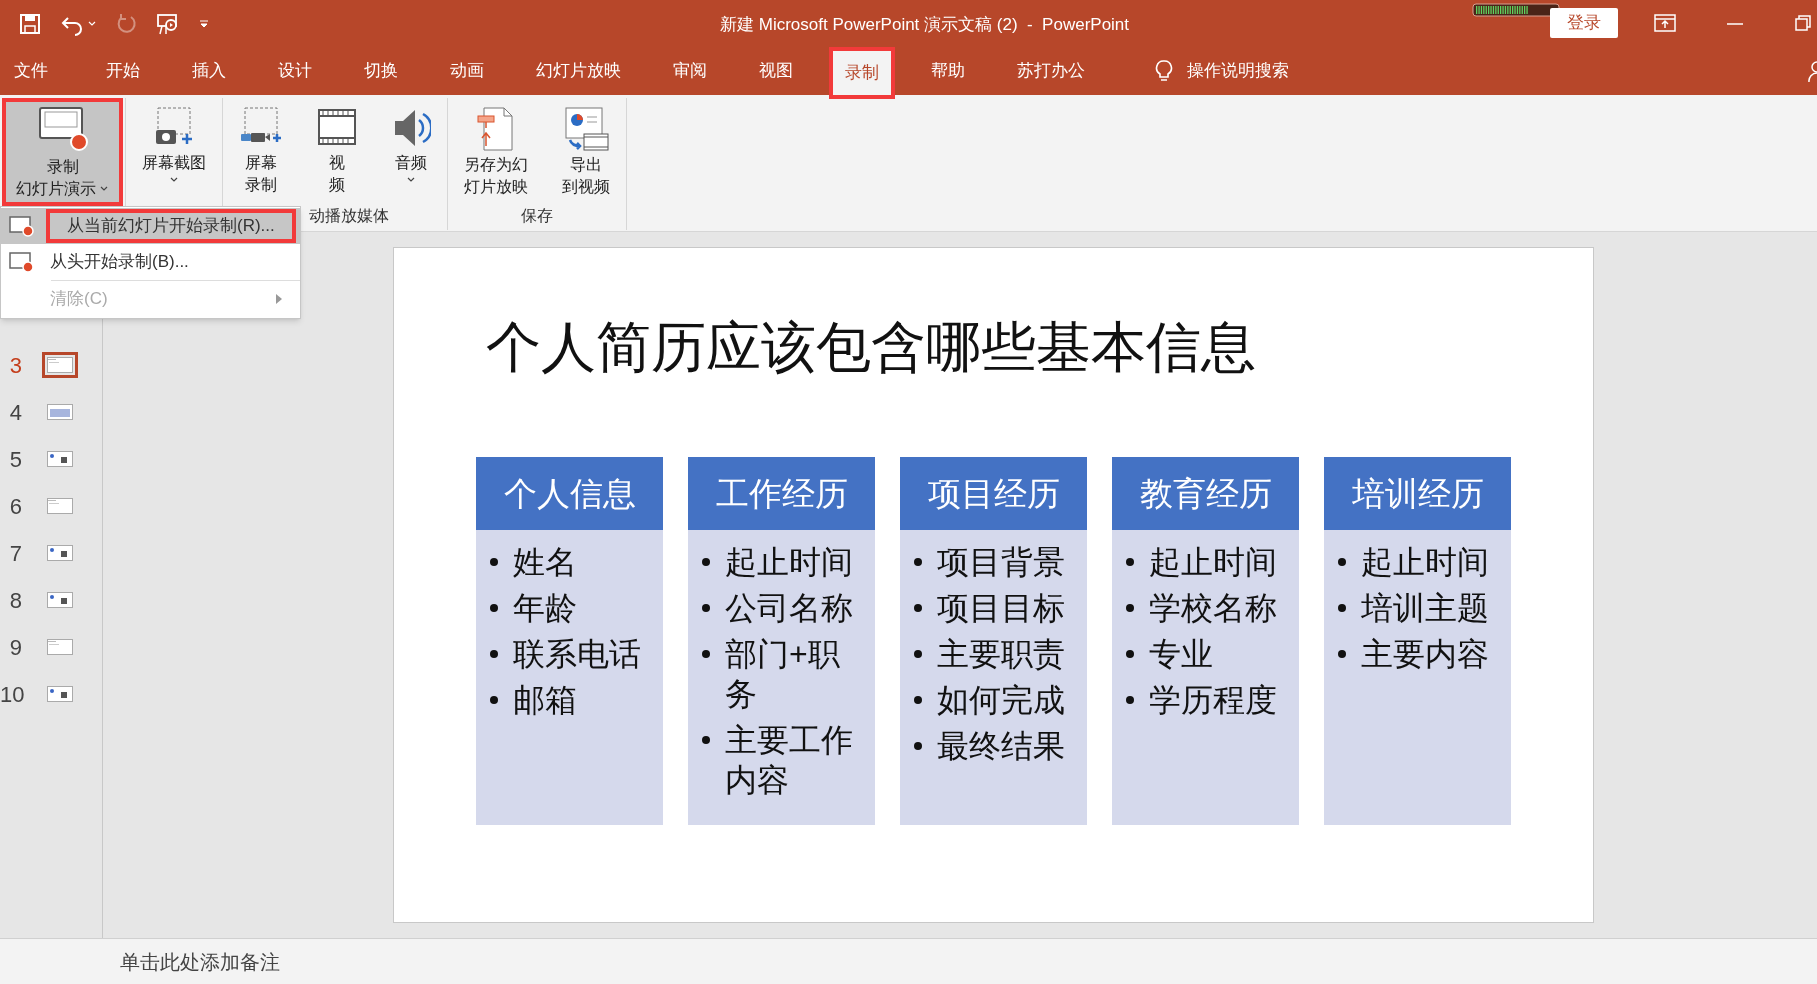  What do you see at coordinates (925, 25) in the screenshot?
I see `window-title: 新建 Microsoft PowerPoint 演示文稿 (2) - PowerPoint` at bounding box center [925, 25].